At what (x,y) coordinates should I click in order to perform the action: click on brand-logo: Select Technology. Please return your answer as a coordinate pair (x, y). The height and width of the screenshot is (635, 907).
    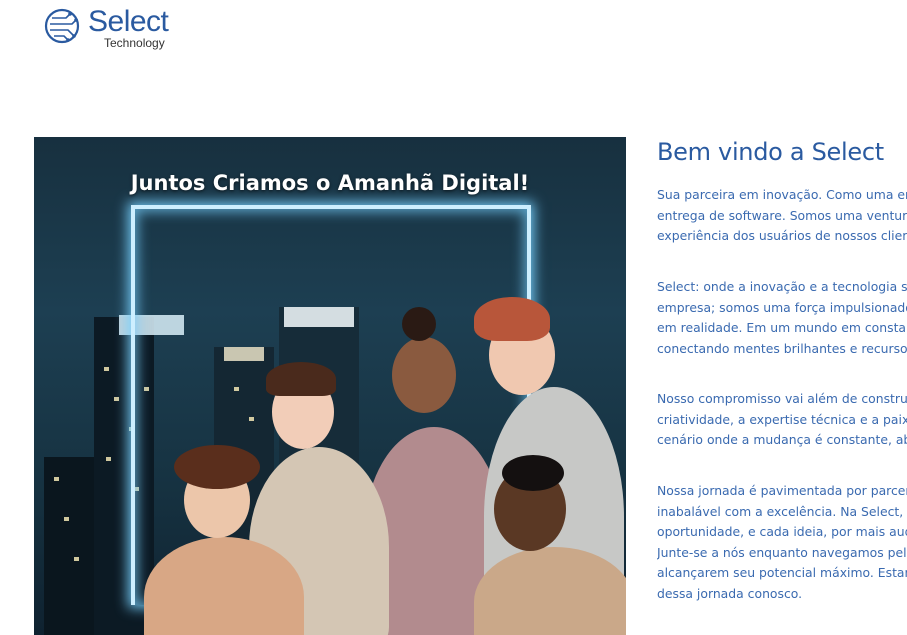
    Looking at the image, I should click on (107, 28).